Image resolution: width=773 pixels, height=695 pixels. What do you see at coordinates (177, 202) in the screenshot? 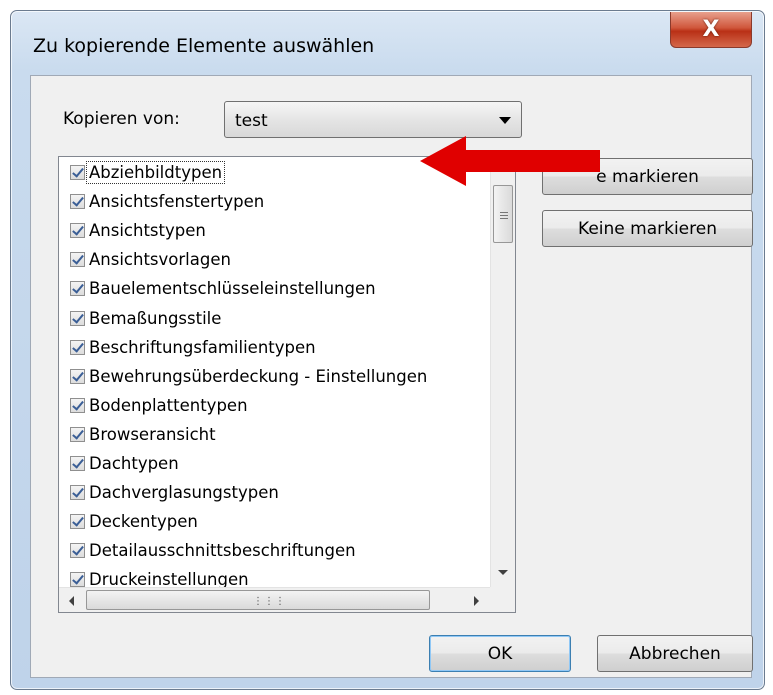
I see `list-item-label: Ansichtsfenstertypen` at bounding box center [177, 202].